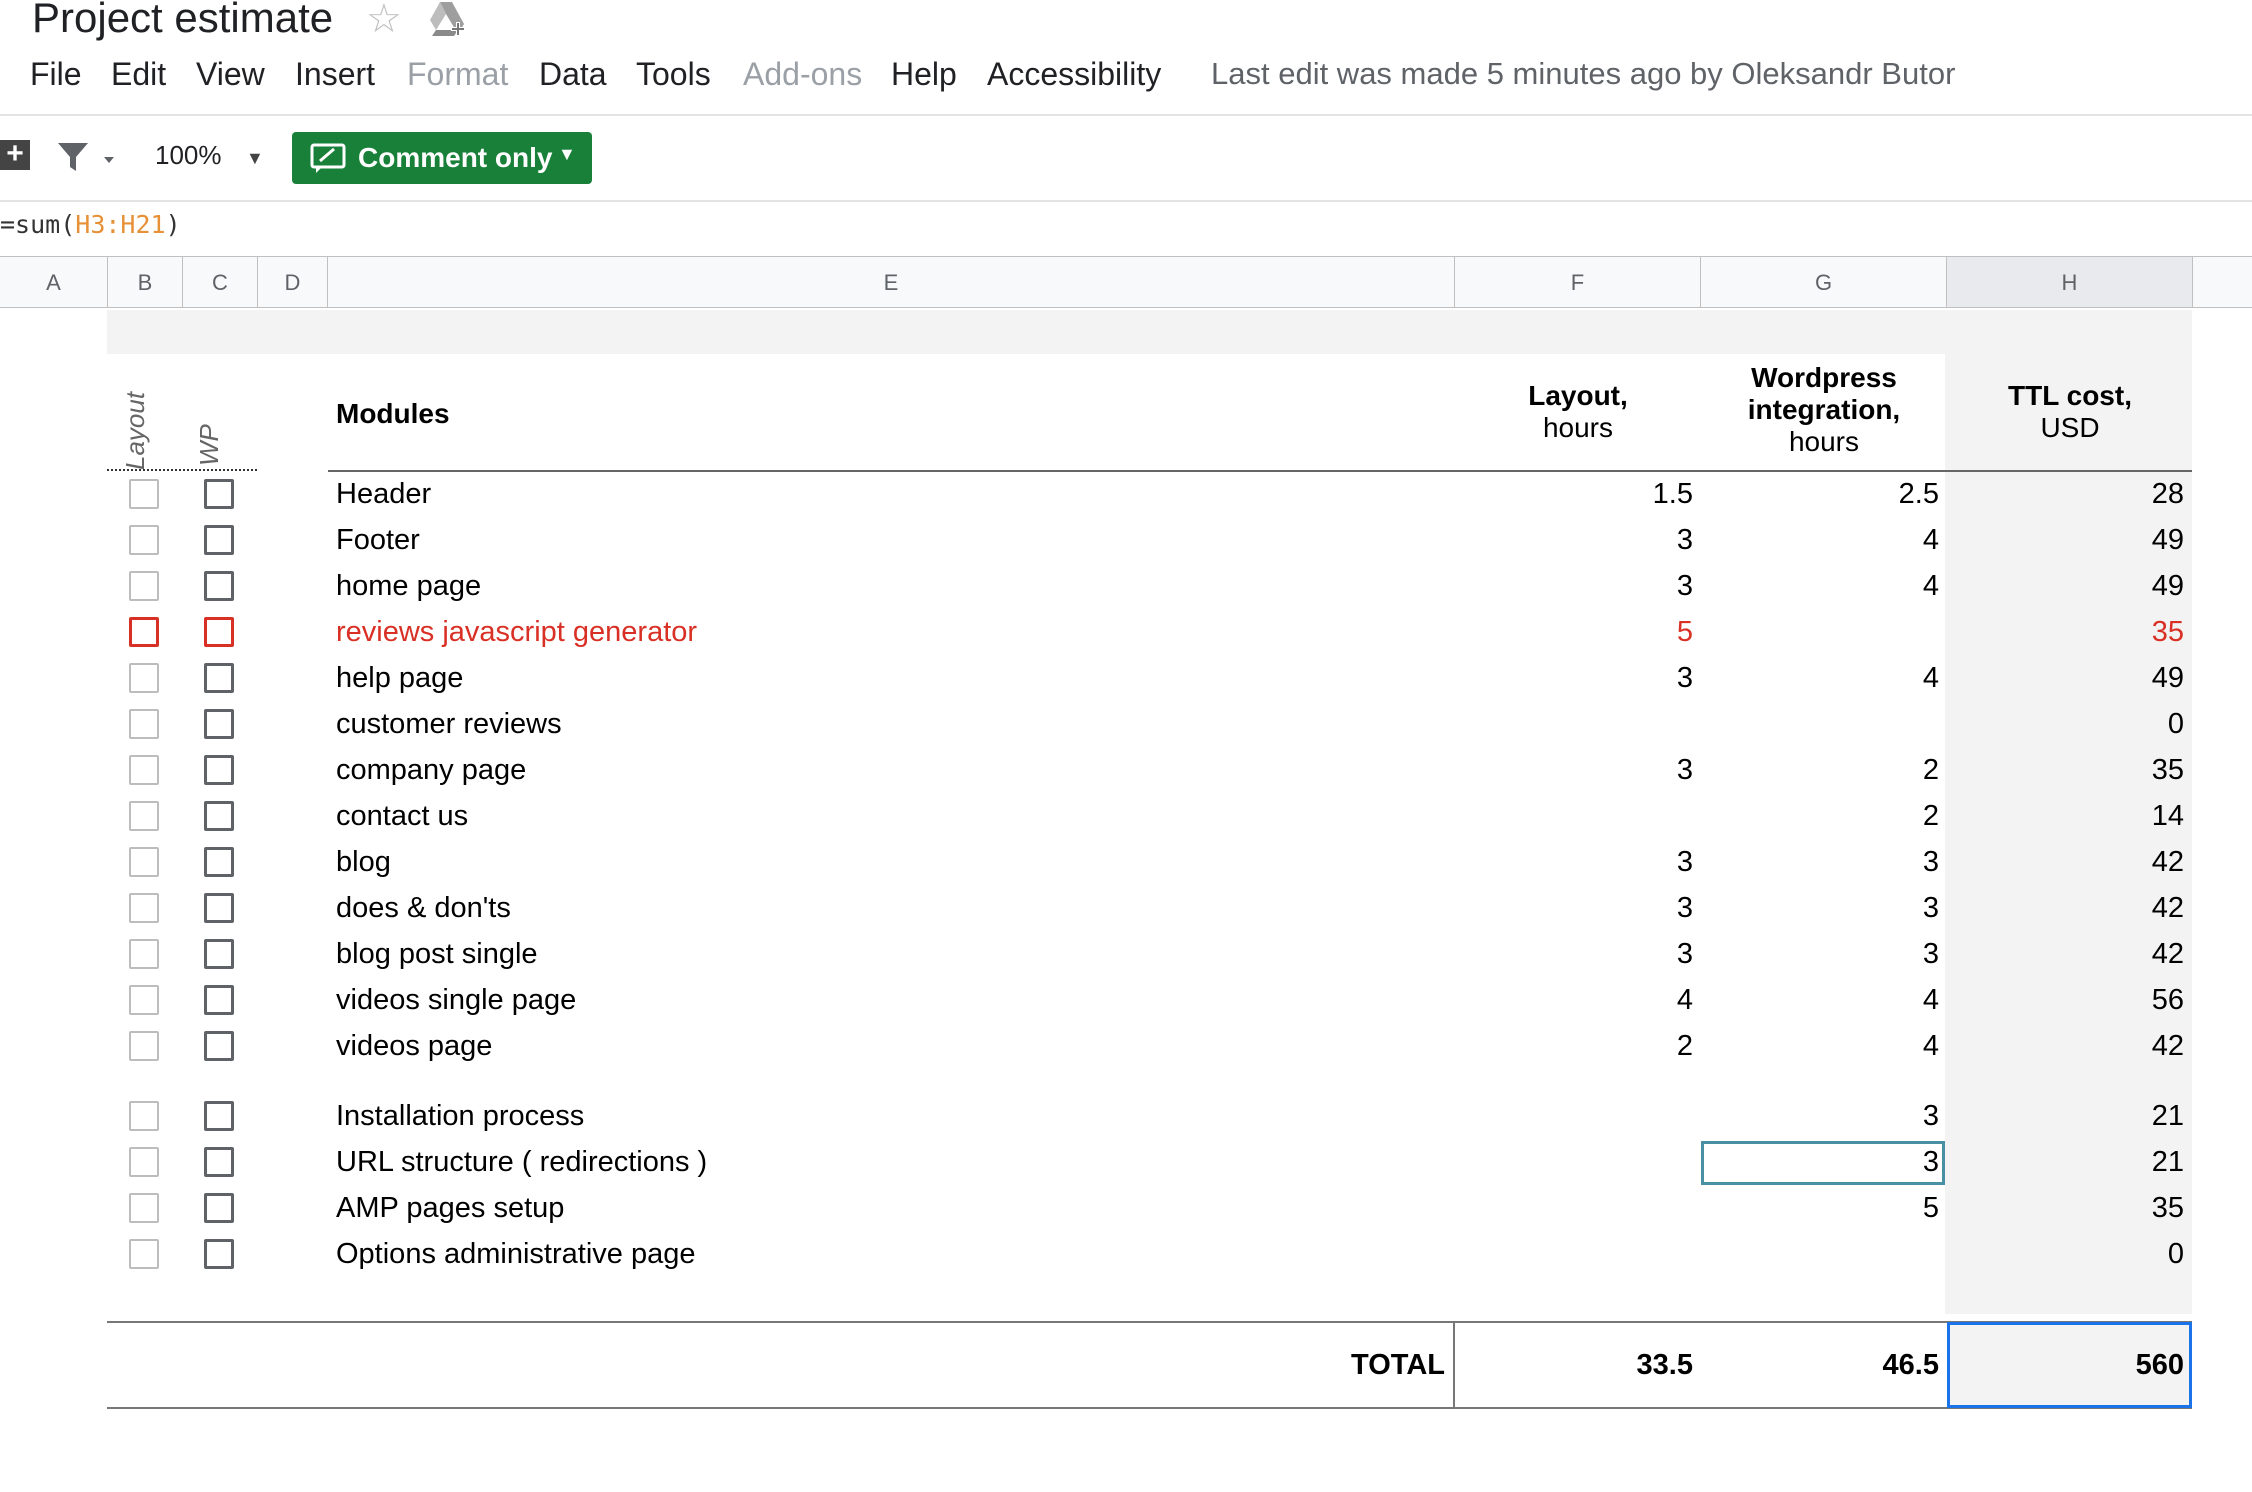 This screenshot has width=2252, height=1492. Describe the element at coordinates (1574, 1365) in the screenshot. I see `total-layout: 33.5` at that location.